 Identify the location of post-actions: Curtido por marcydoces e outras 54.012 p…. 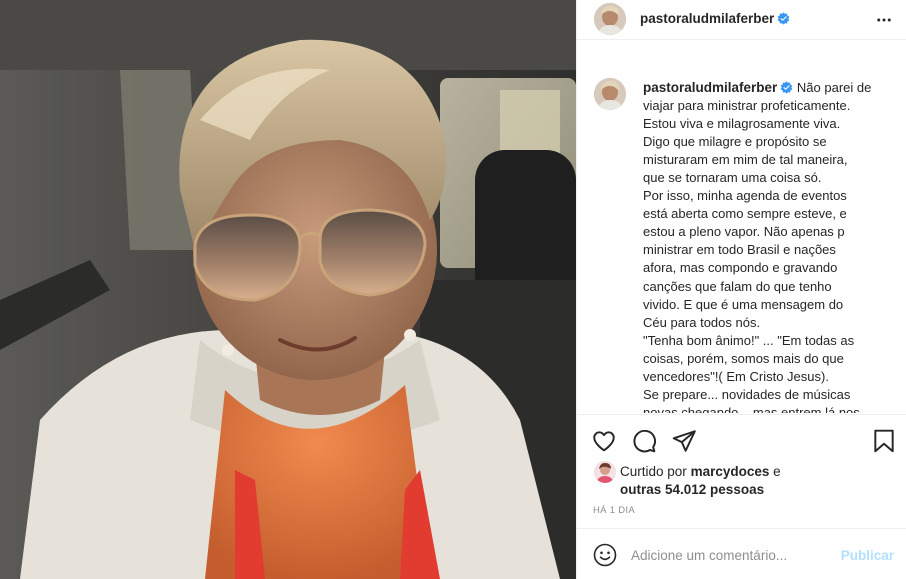
(741, 471).